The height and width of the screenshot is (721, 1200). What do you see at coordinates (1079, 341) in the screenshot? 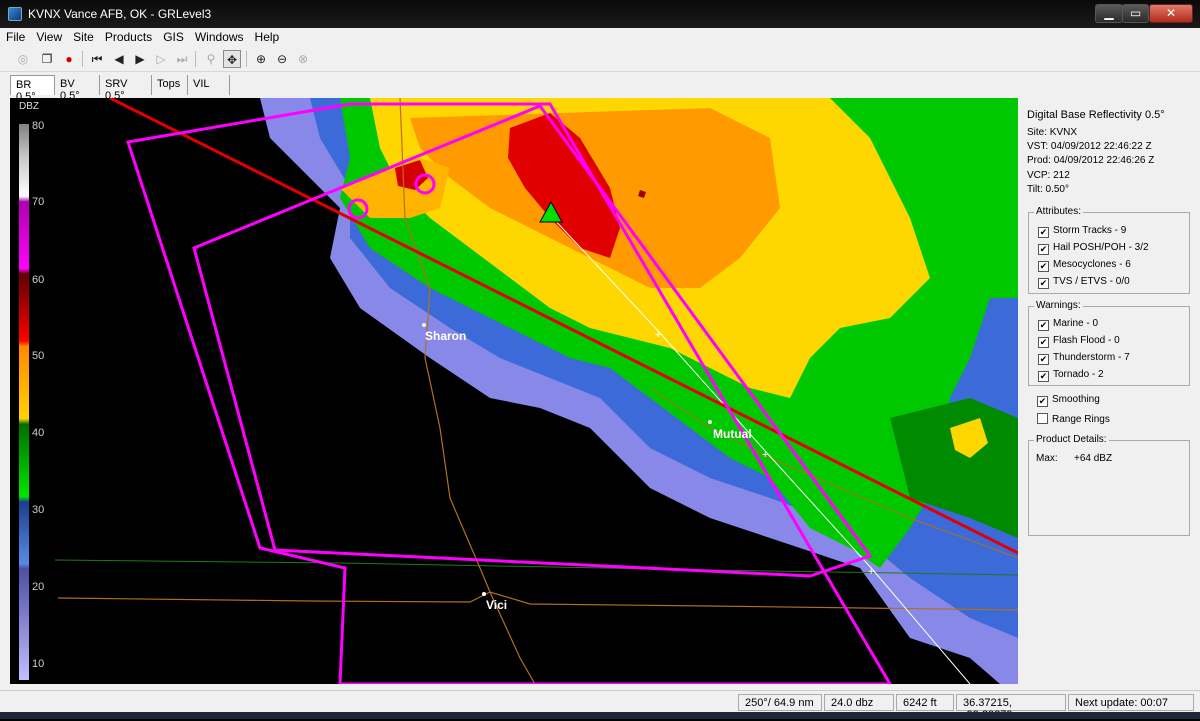
I see `warn-flash-flood: ✔ Flash Flood - 0` at bounding box center [1079, 341].